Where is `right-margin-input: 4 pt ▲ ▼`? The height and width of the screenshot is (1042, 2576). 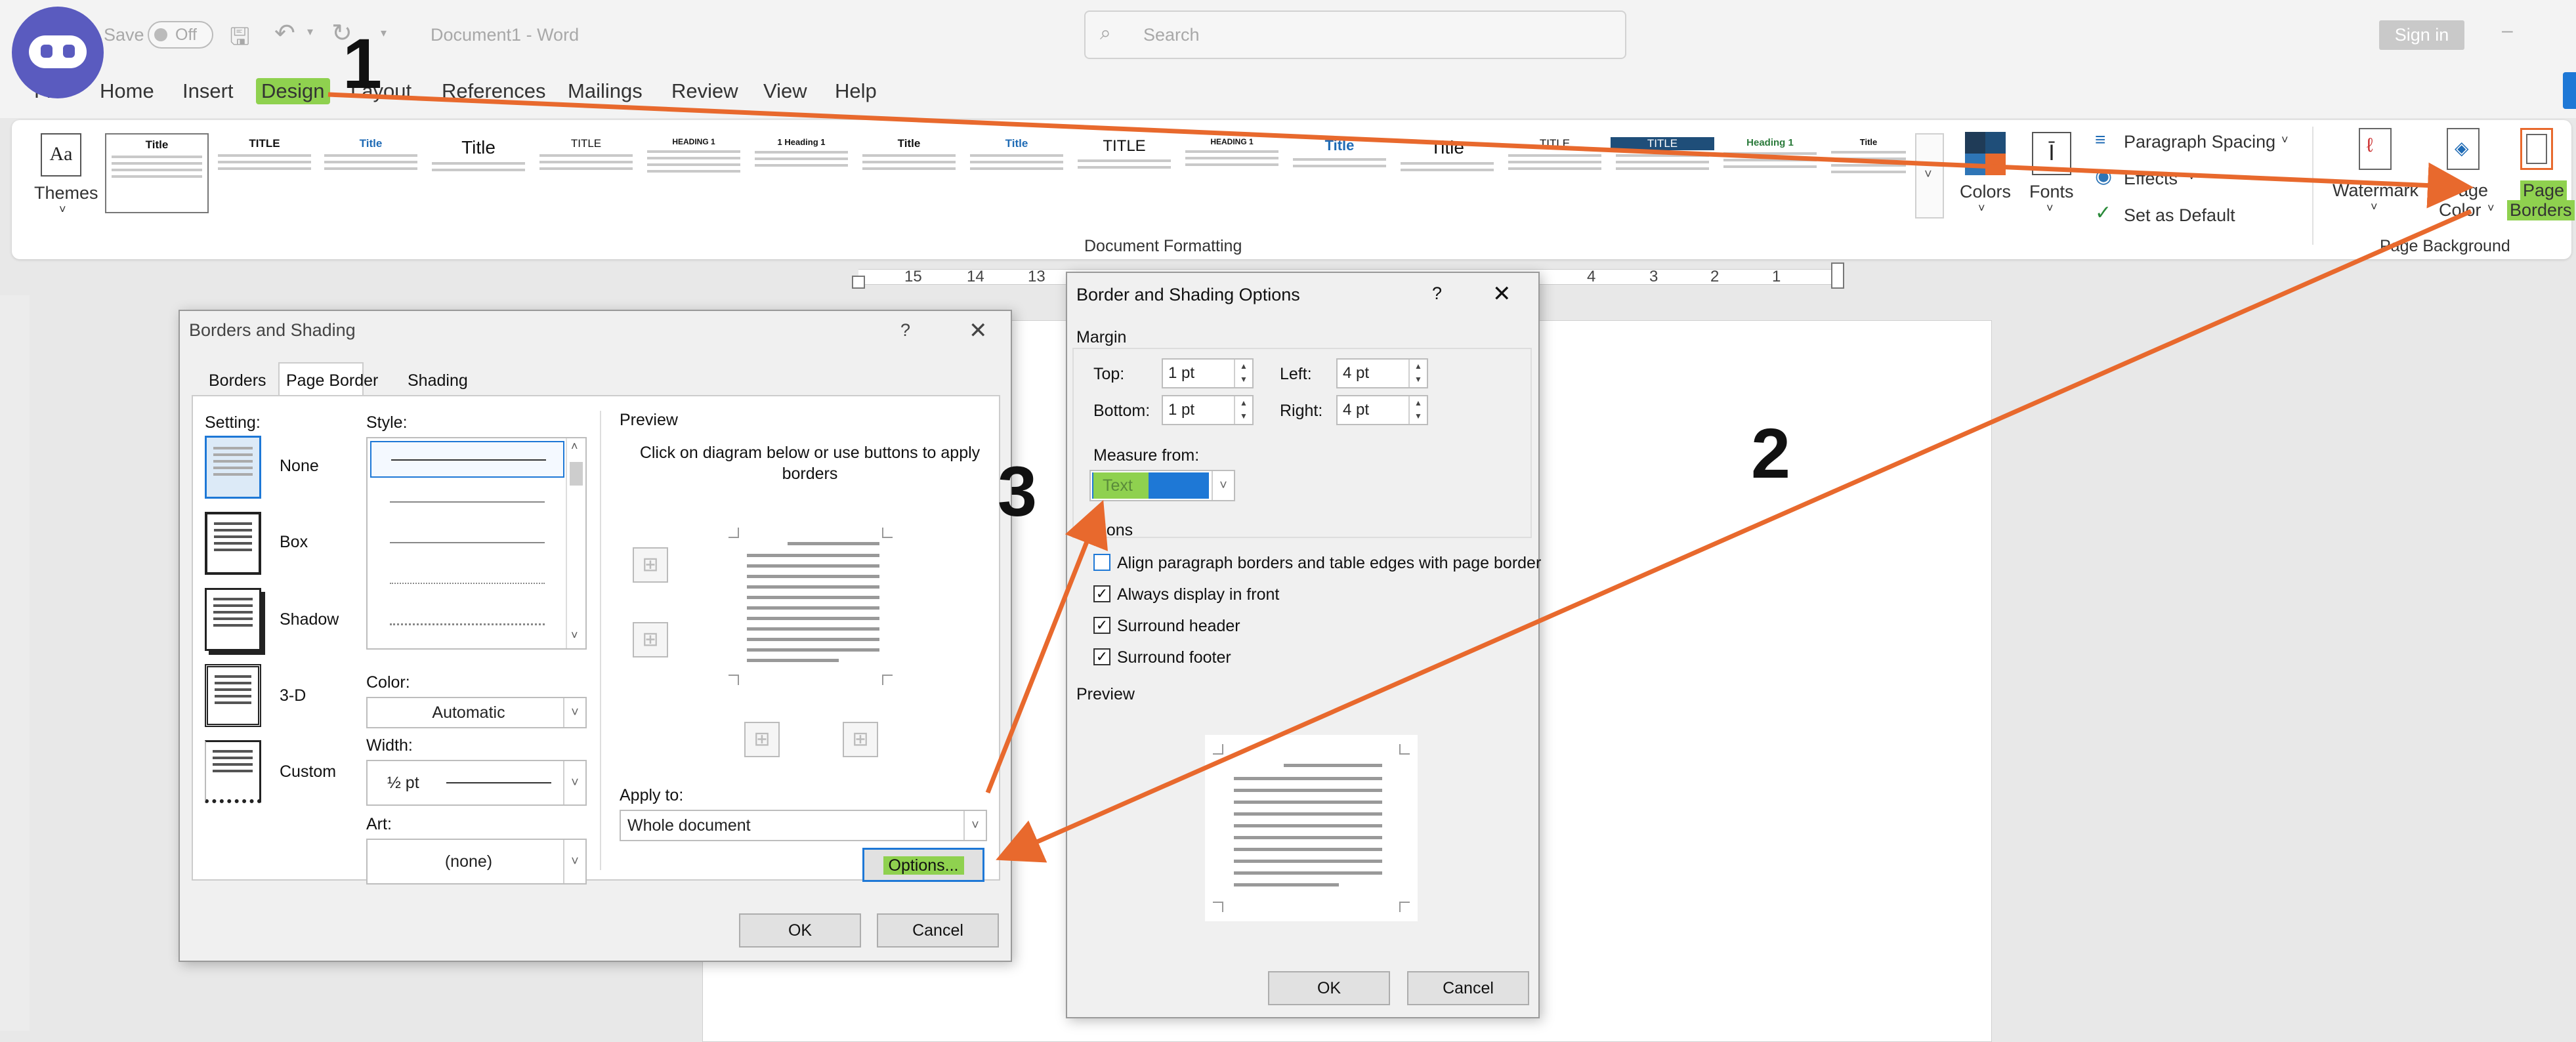 right-margin-input: 4 pt ▲ ▼ is located at coordinates (1382, 410).